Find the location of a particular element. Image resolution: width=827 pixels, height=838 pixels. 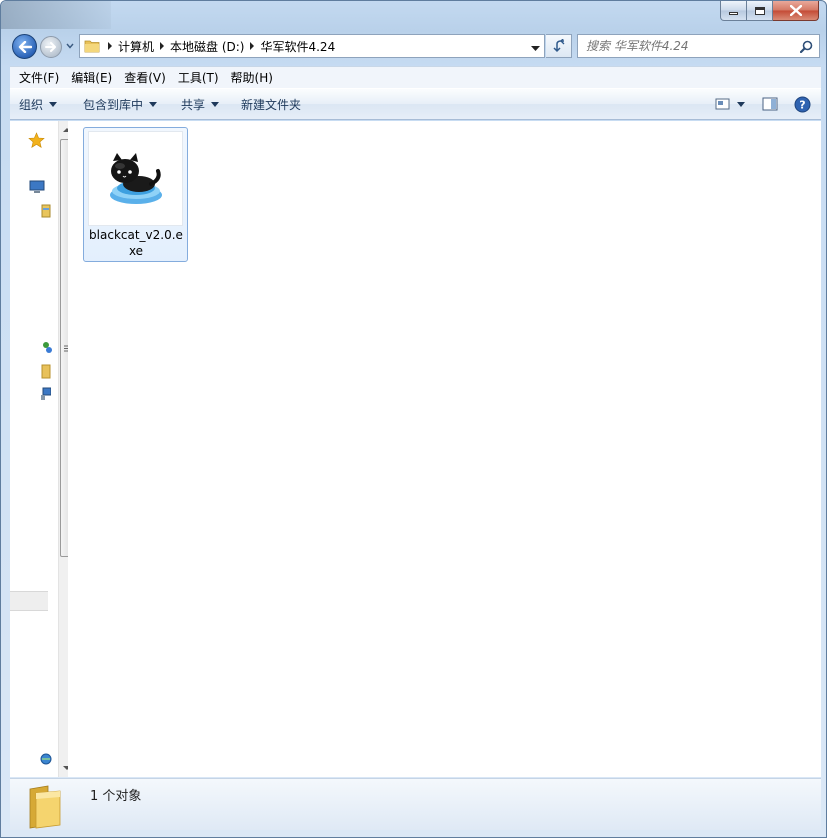

organize-label: 组织 is located at coordinates (31, 104).